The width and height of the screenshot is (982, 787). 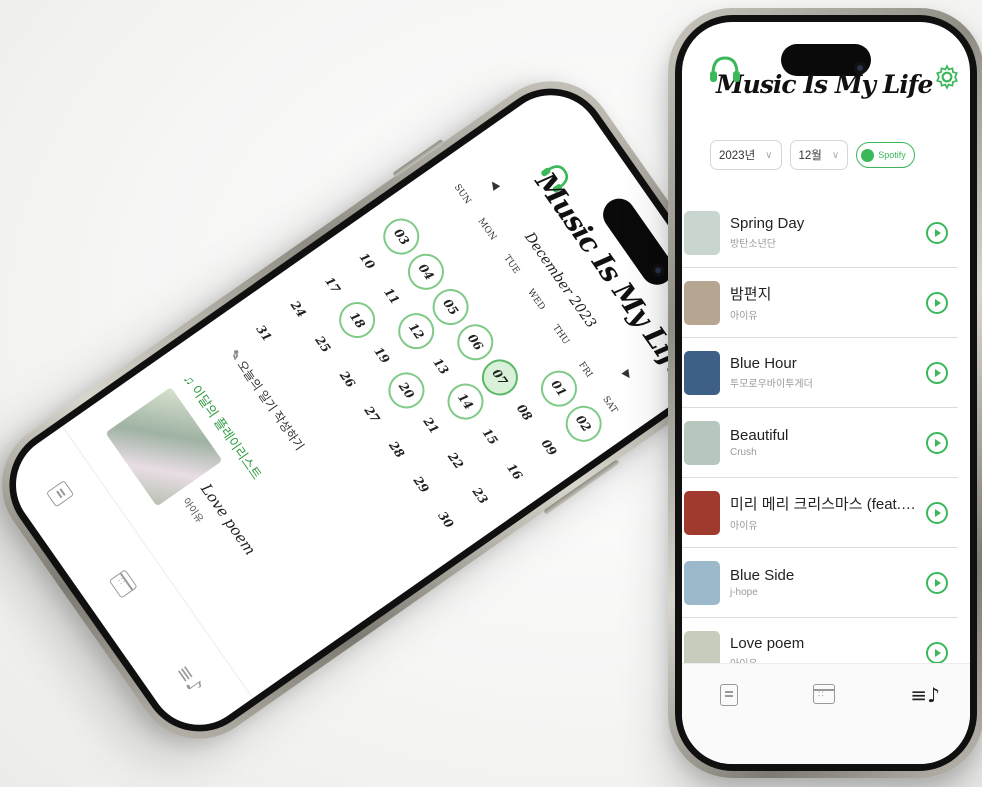 What do you see at coordinates (824, 302) in the screenshot?
I see `track-text: 밤편지아이유` at bounding box center [824, 302].